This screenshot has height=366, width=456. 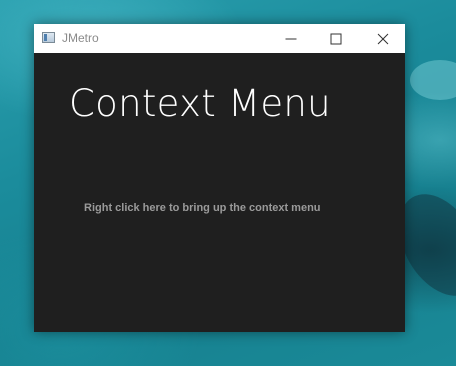 I want to click on page-heading: Context Menu, so click(x=200, y=103).